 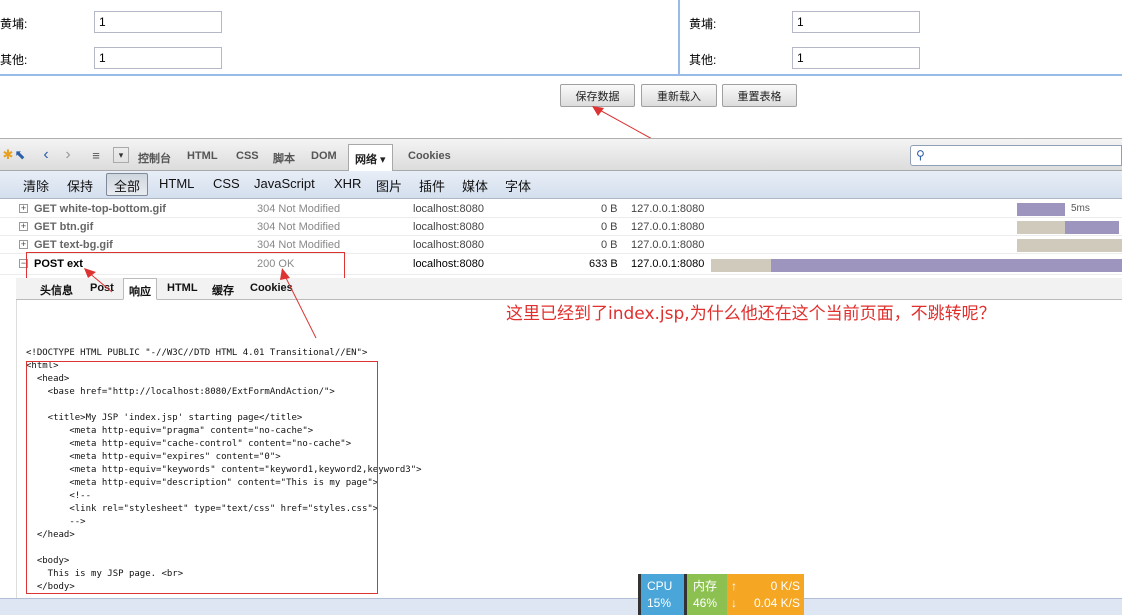 I want to click on annotation-arrows, so click(x=200, y=303).